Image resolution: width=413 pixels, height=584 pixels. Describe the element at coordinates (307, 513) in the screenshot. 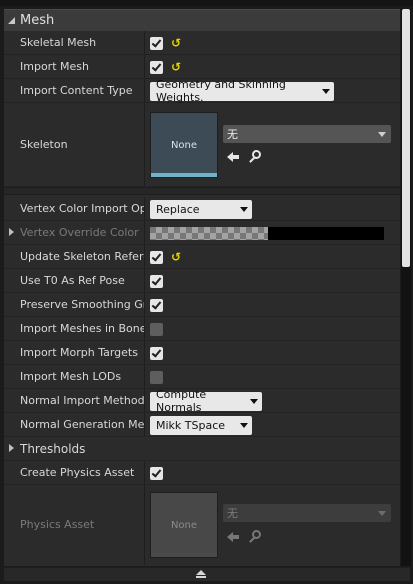

I see `physics-asset-picker: 无` at that location.